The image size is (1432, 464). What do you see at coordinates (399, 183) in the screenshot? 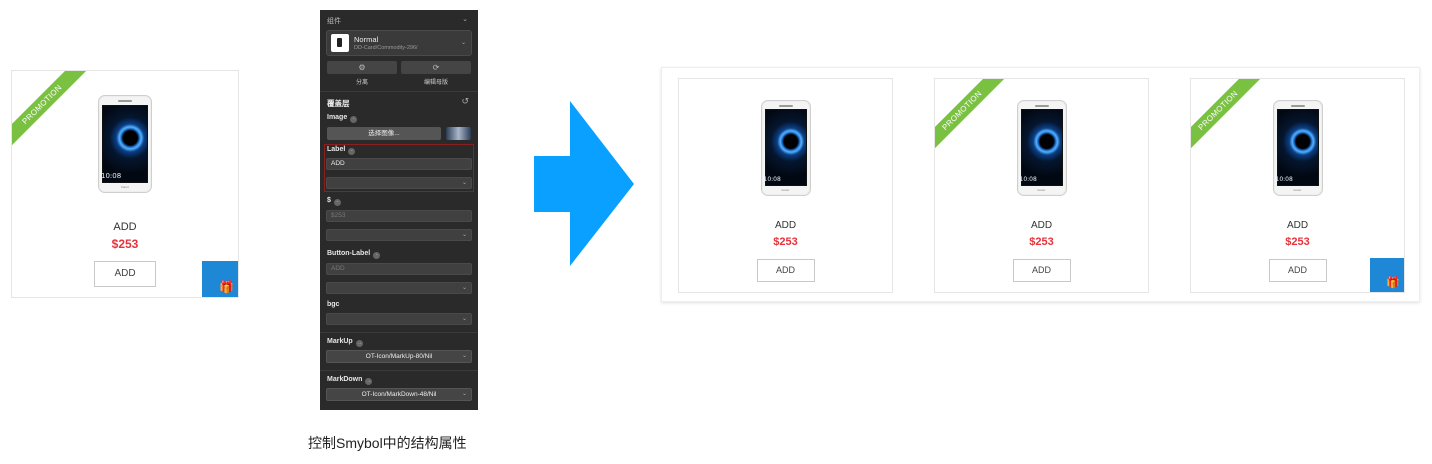
I see `label-style-select: ⌄` at bounding box center [399, 183].